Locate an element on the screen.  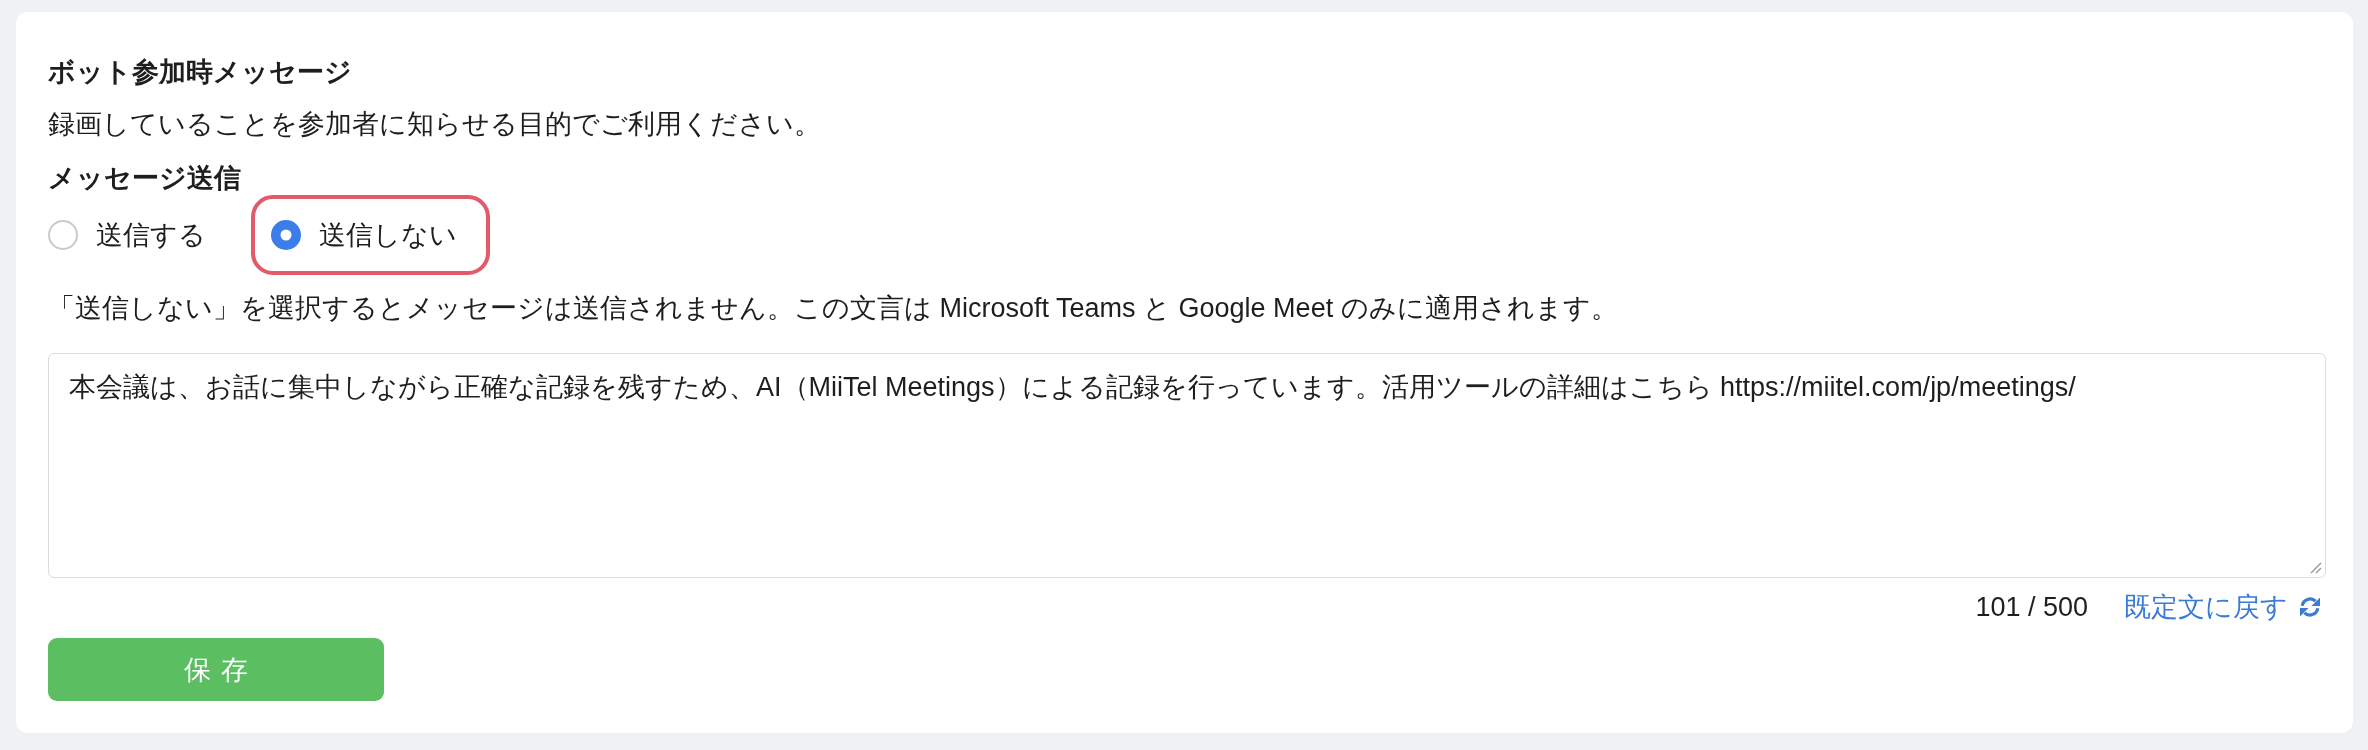
note-text: 「送信しない」を選択するとメッセージは送信されません。この文言は Microsoft Teams と Google Meet のみに適用されます。 is located at coordinates (833, 308).